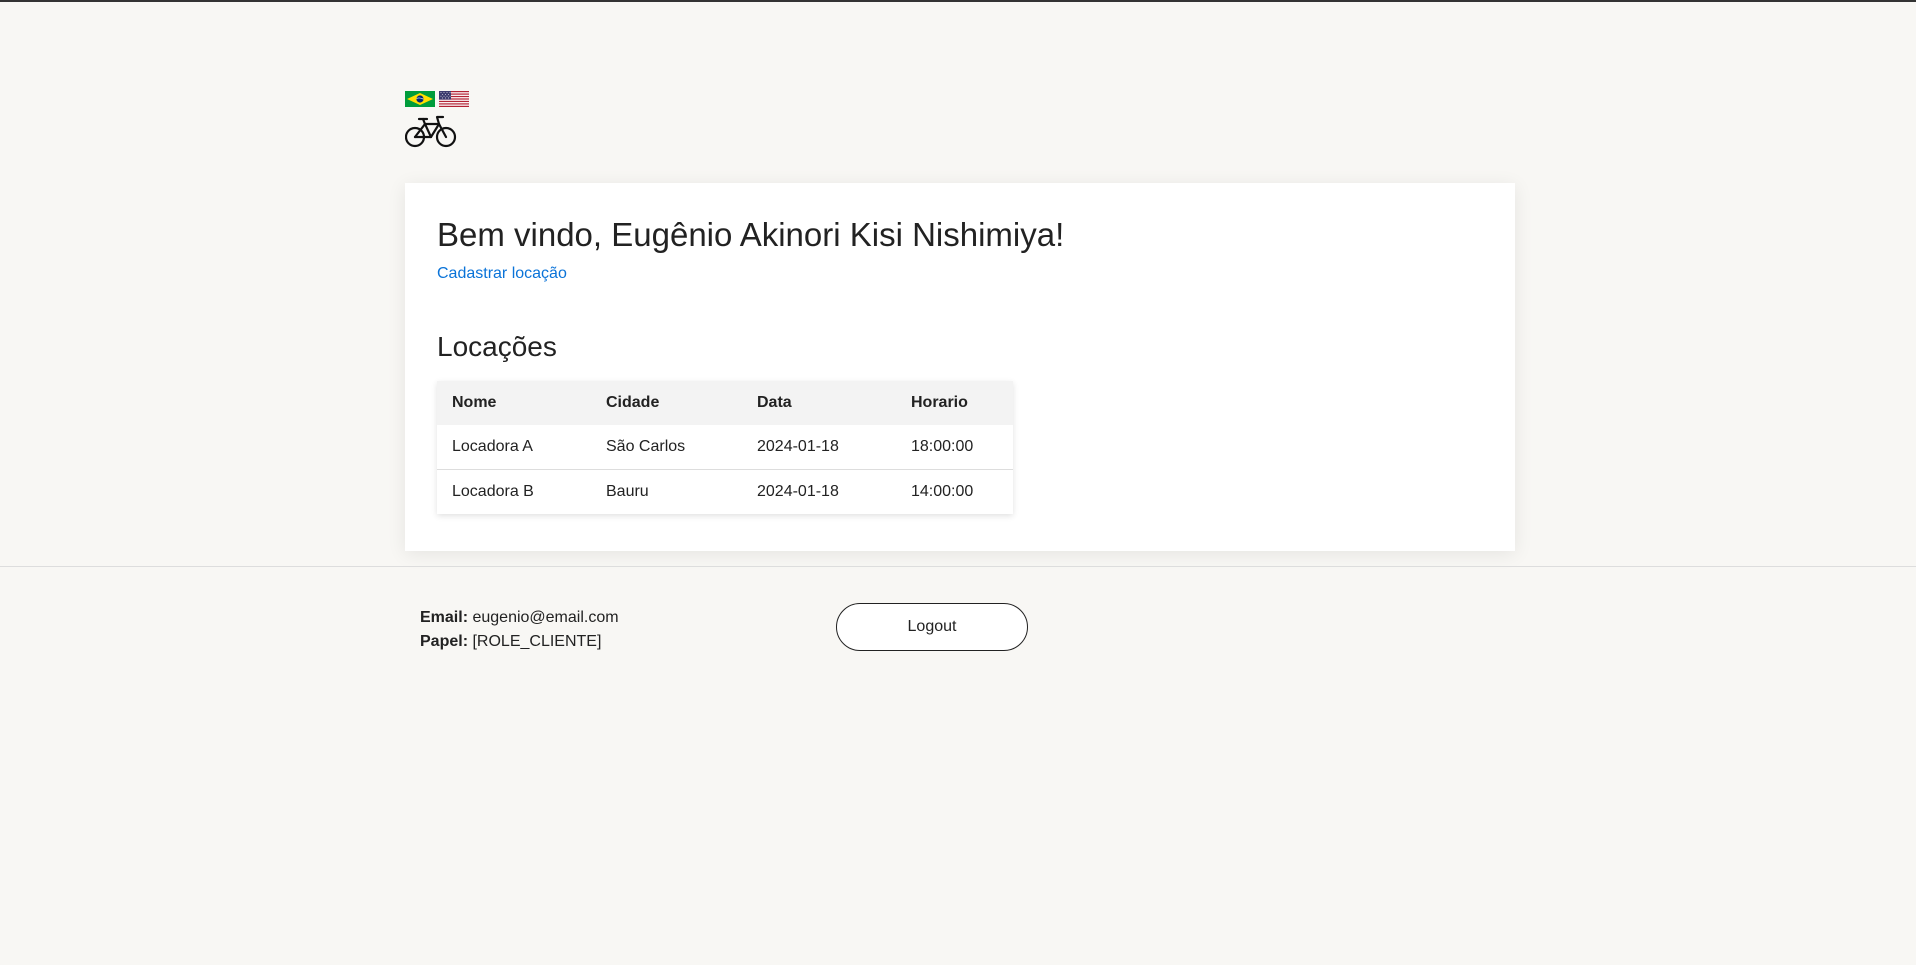 The image size is (1916, 965). Describe the element at coordinates (497, 346) in the screenshot. I see `rentals-section-title: Locações` at that location.